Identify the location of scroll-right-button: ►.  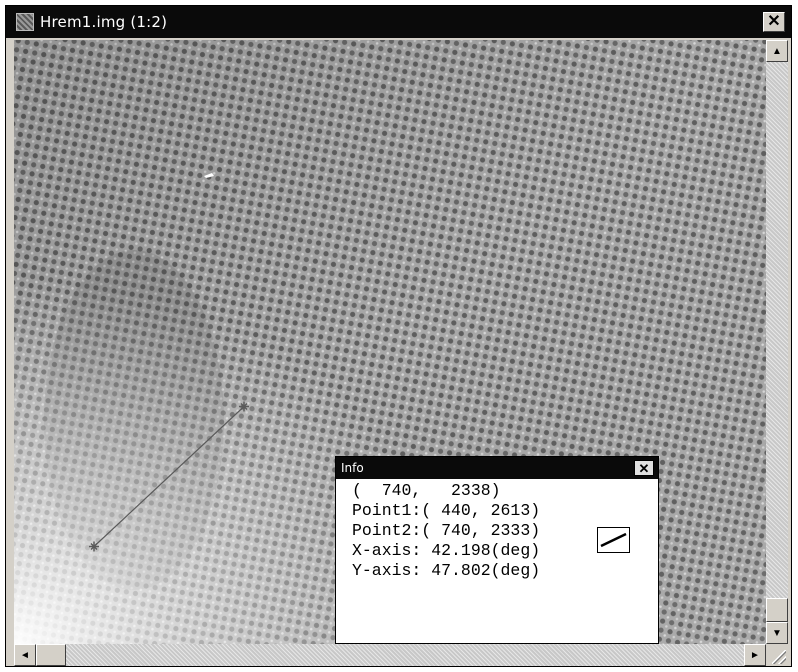
(755, 655).